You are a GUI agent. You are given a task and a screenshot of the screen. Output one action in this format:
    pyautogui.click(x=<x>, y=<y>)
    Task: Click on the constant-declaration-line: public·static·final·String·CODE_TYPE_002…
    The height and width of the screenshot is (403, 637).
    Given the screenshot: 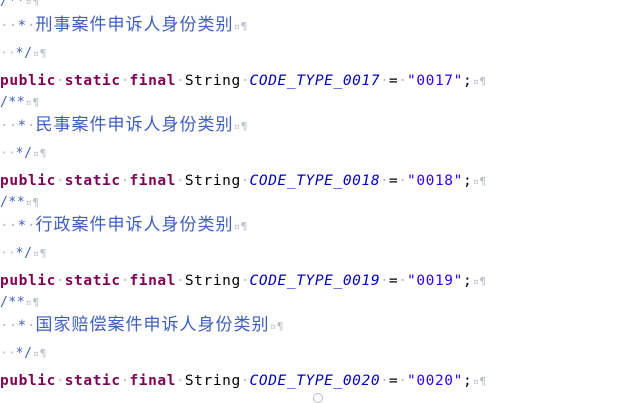 What is the action you would take?
    pyautogui.click(x=243, y=381)
    